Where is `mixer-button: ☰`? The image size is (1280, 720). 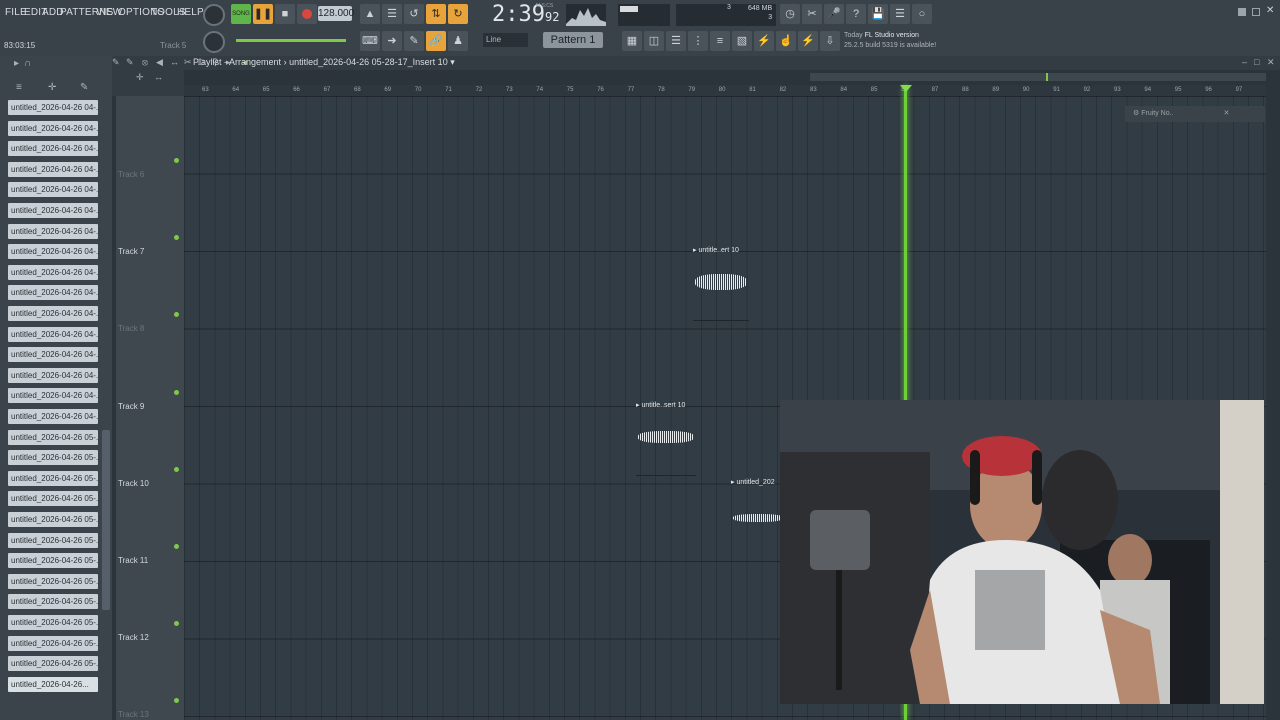
mixer-button: ☰ is located at coordinates (900, 14).